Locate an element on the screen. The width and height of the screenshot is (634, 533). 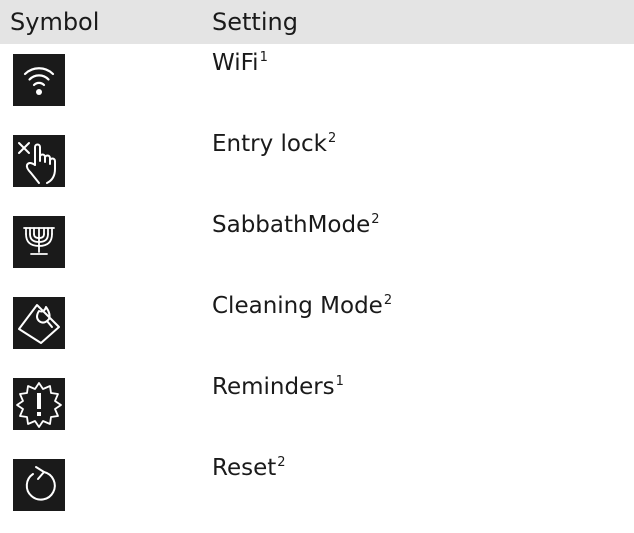
reset-icon is located at coordinates (39, 485).